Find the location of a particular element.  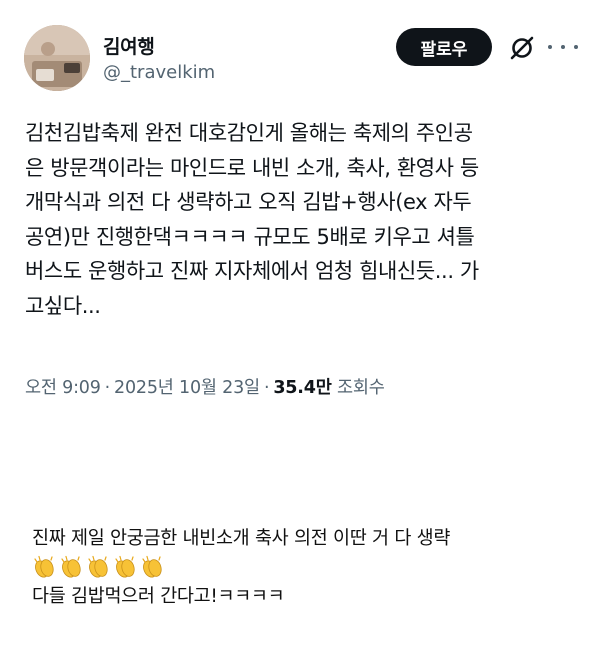

caption-line: 다들 김밥먹으러 간다고!ㅋㅋㅋㅋ is located at coordinates (158, 596).